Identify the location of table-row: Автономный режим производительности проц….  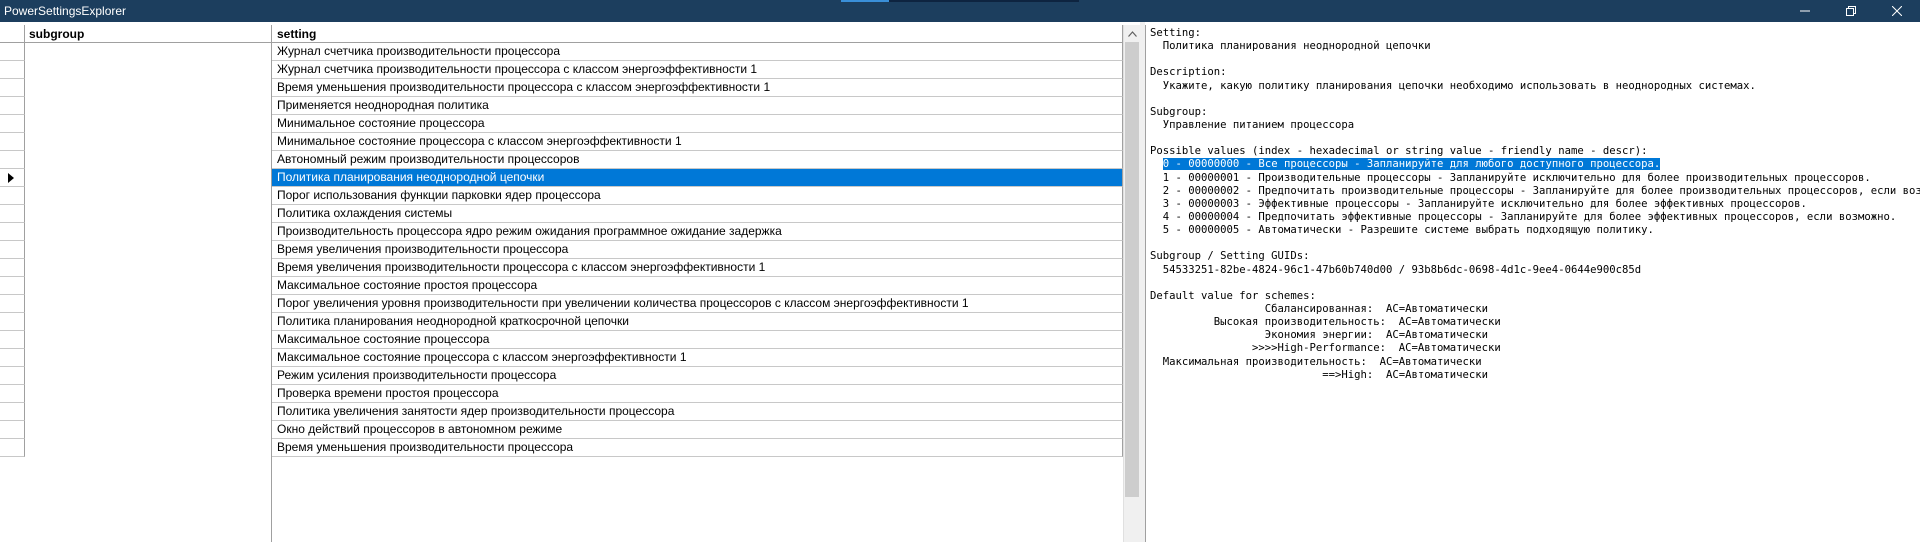
(697, 160).